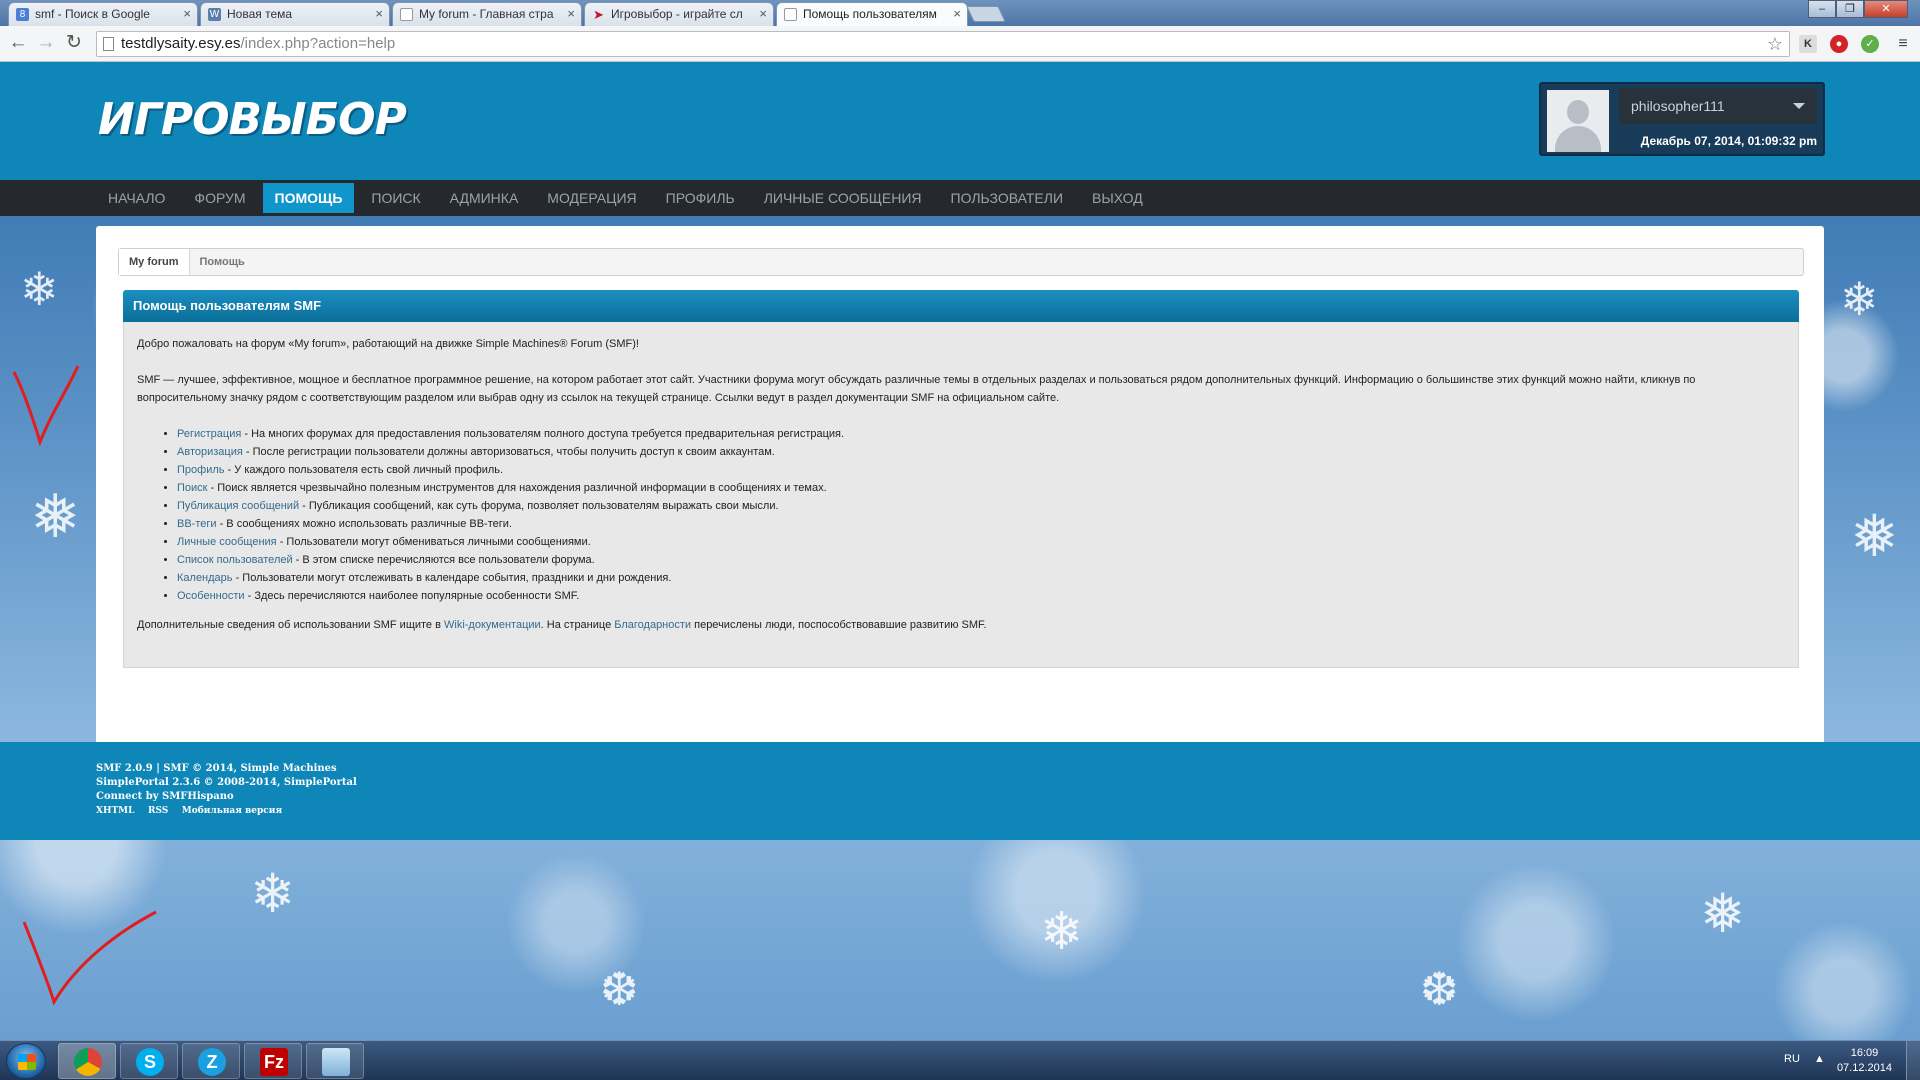 The image size is (1920, 1080). What do you see at coordinates (226, 797) in the screenshot?
I see `footer-connect: Connect by SMFHispano` at bounding box center [226, 797].